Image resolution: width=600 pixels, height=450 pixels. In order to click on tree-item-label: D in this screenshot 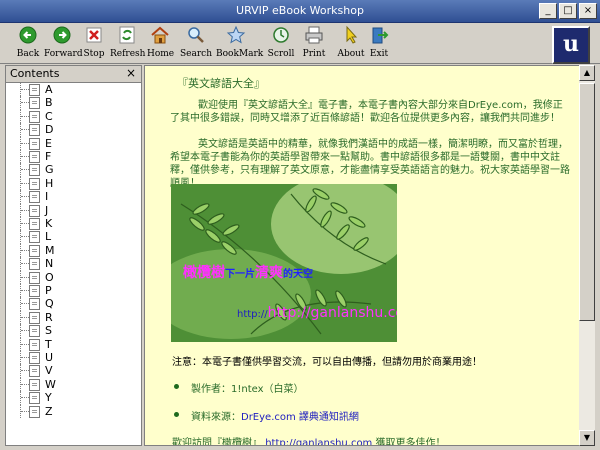, I will do `click(49, 130)`.